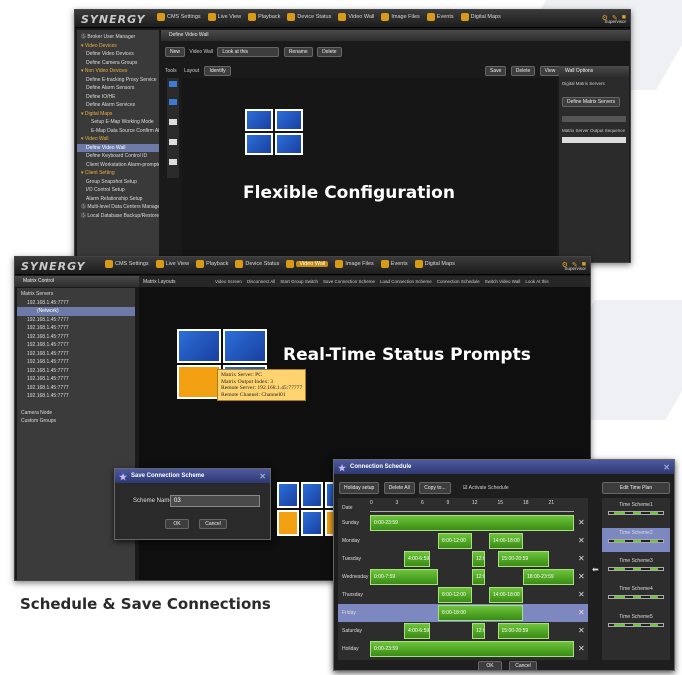  I want to click on matrix-toolbar-button: Connection Schedule, so click(458, 281).